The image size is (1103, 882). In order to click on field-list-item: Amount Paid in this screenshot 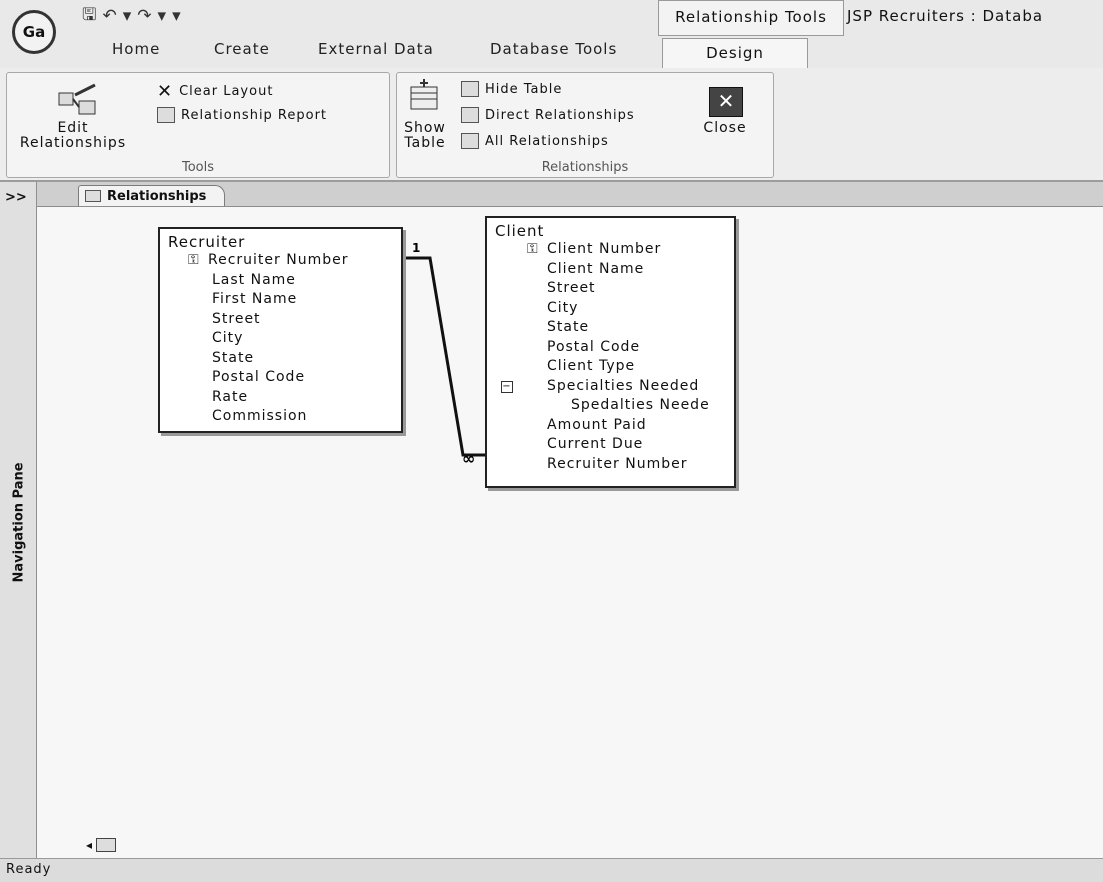, I will do `click(610, 426)`.